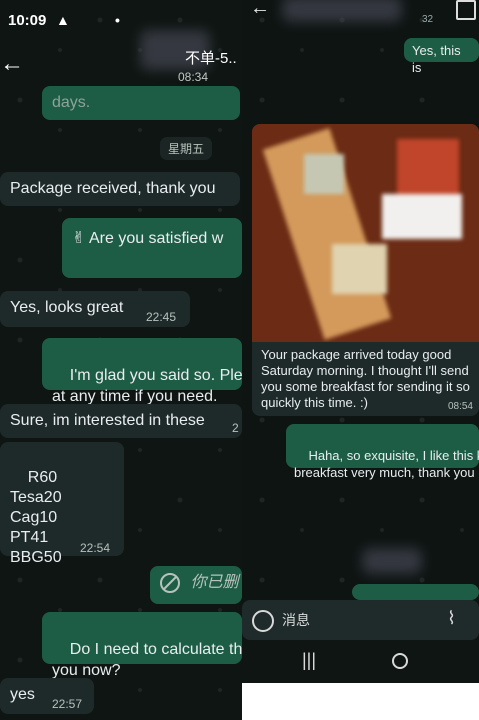 This screenshot has height=720, width=479. I want to click on paperclip-icon: ⌇, so click(451, 618).